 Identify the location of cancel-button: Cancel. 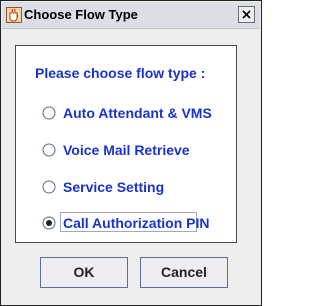
(184, 272).